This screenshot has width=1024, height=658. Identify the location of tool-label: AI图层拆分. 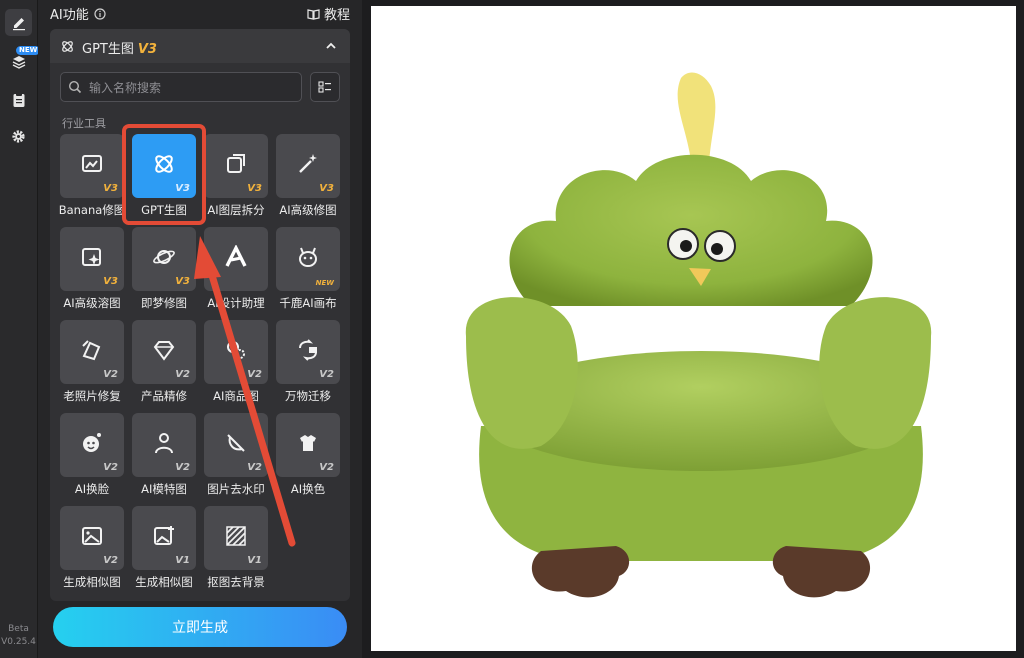
(236, 210).